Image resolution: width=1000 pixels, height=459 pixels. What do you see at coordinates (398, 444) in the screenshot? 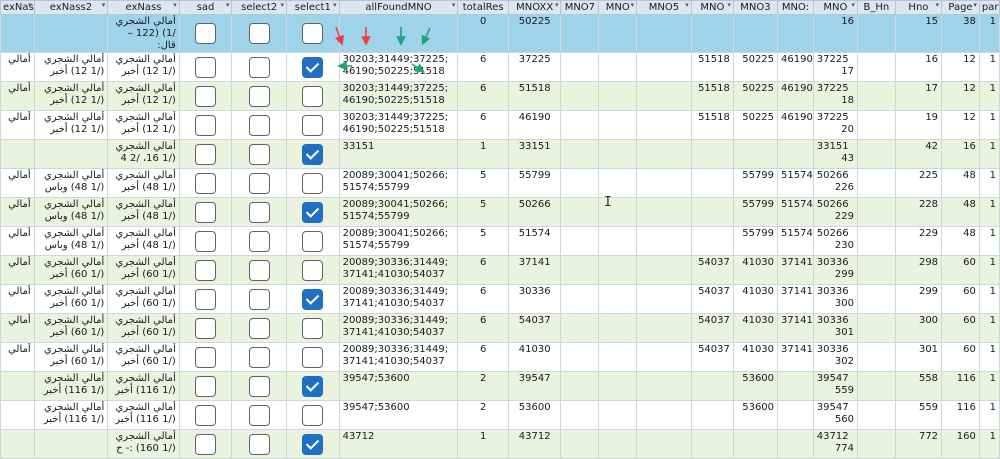
I see `cell-allfoundmno: 43712` at bounding box center [398, 444].